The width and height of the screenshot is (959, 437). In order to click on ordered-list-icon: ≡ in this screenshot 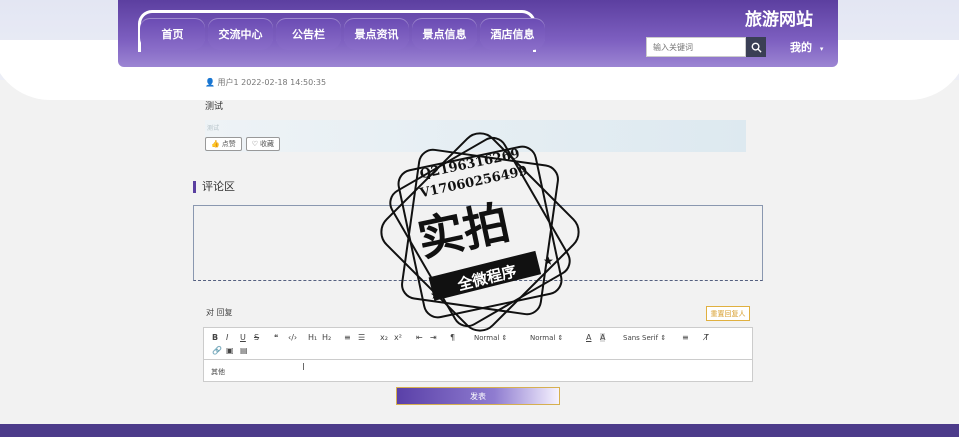, I will do `click(347, 337)`.